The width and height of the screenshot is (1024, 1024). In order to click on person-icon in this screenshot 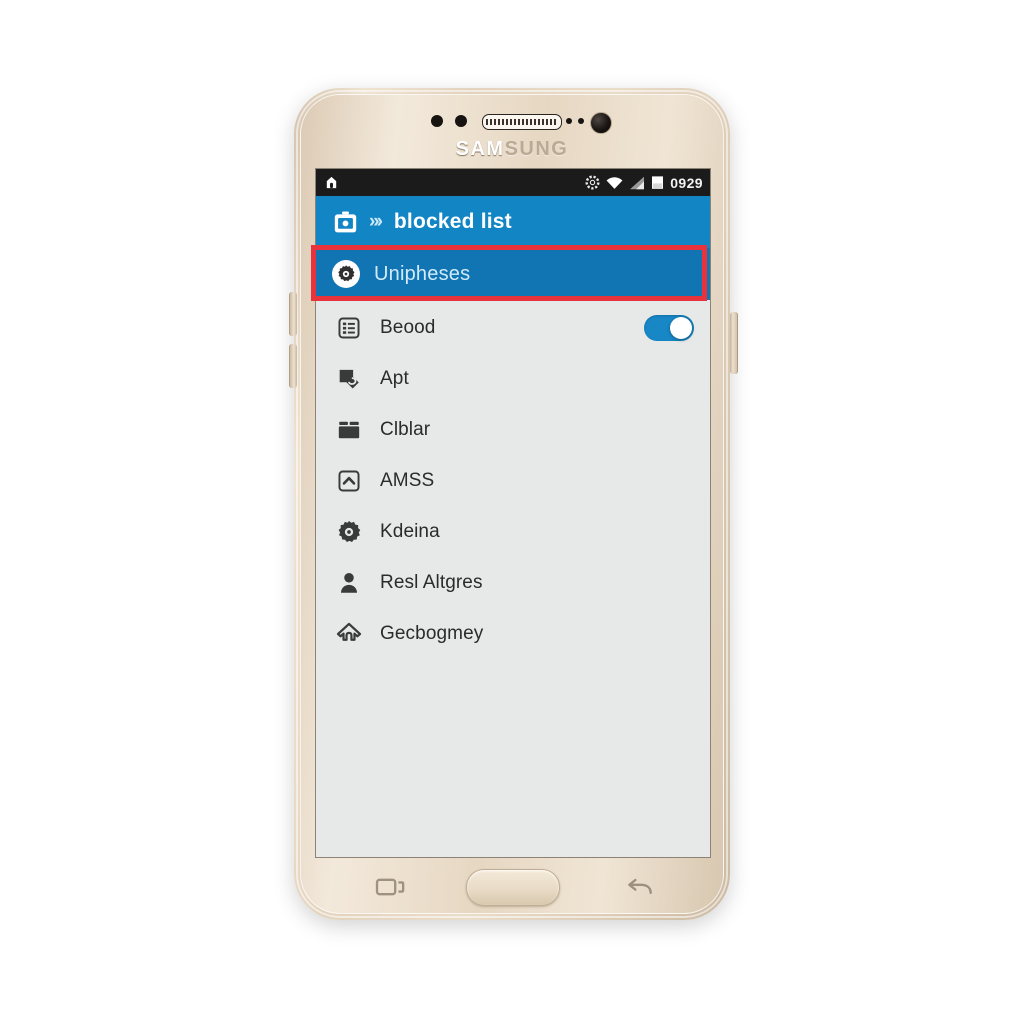, I will do `click(349, 583)`.